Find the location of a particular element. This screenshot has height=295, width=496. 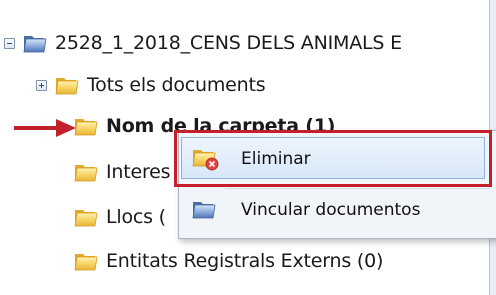

tree-item-label: Entitats Registrals Externs (0) is located at coordinates (245, 261).